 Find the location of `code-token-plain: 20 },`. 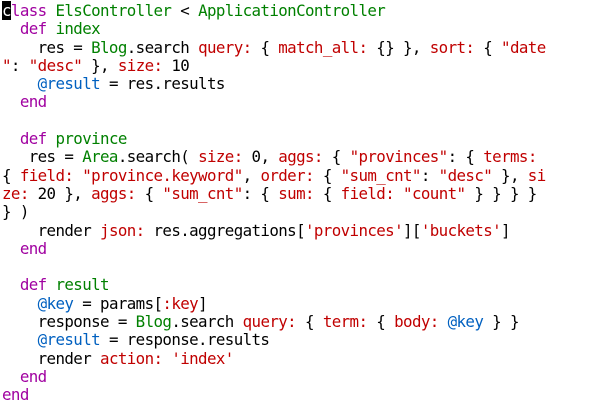

code-token-plain: 20 }, is located at coordinates (60, 193).